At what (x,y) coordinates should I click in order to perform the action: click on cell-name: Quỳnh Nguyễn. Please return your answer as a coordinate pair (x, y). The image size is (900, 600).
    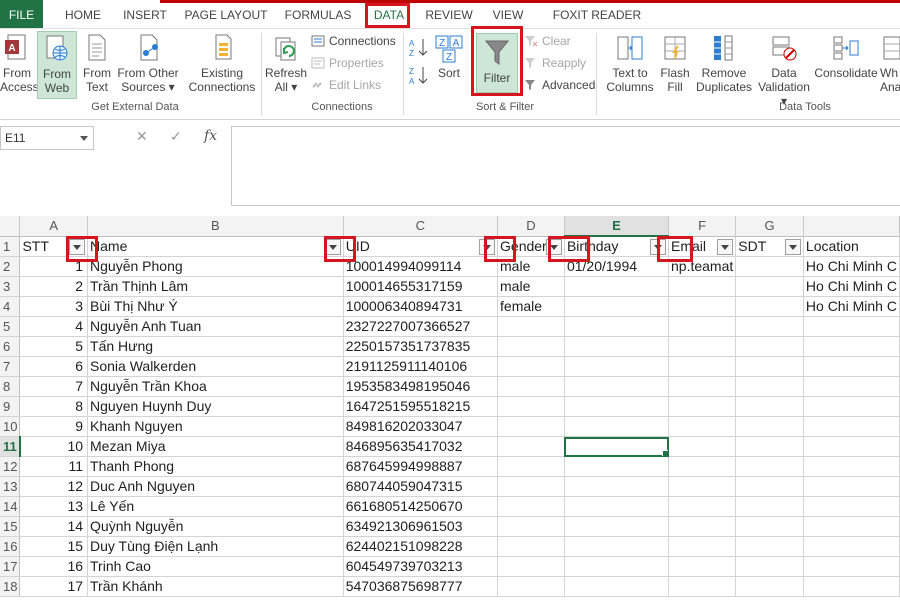
    Looking at the image, I should click on (215, 526).